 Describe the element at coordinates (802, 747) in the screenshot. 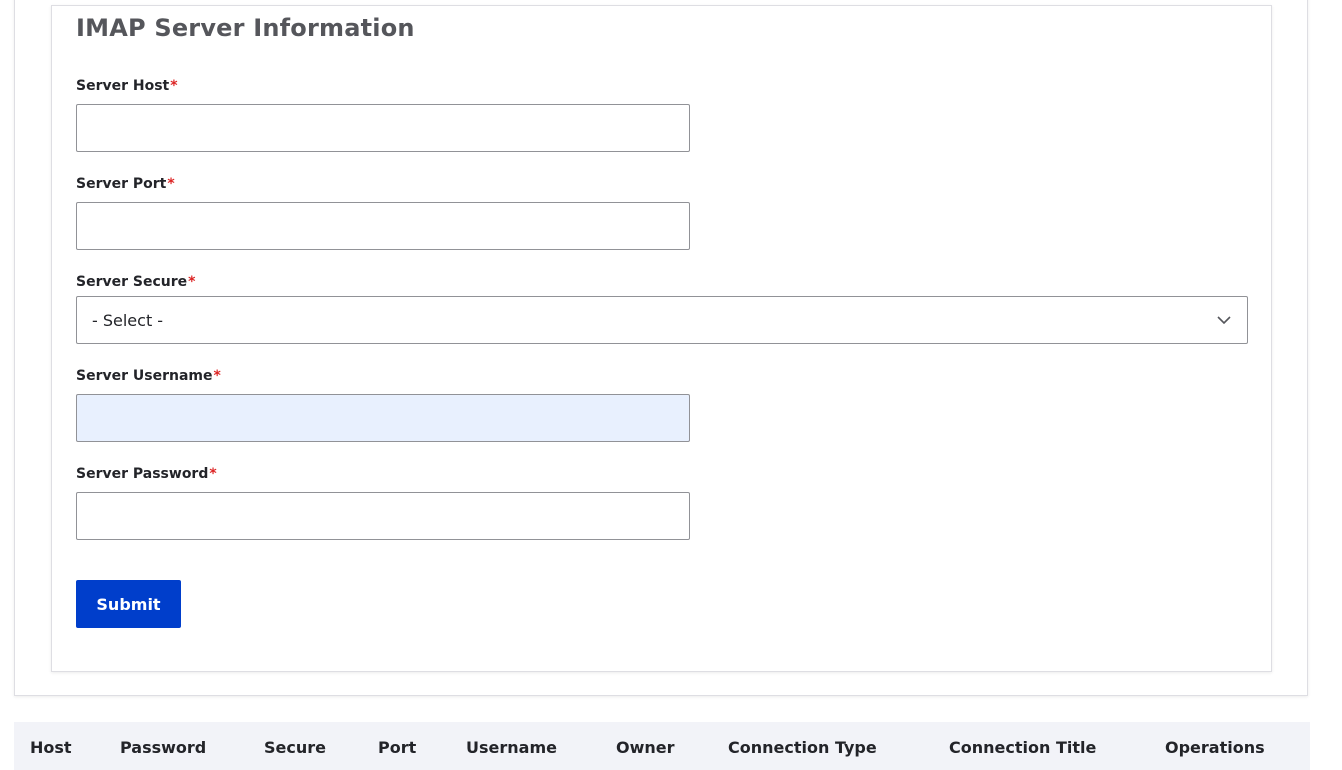

I see `column-header-connection-type: Connection Type` at that location.